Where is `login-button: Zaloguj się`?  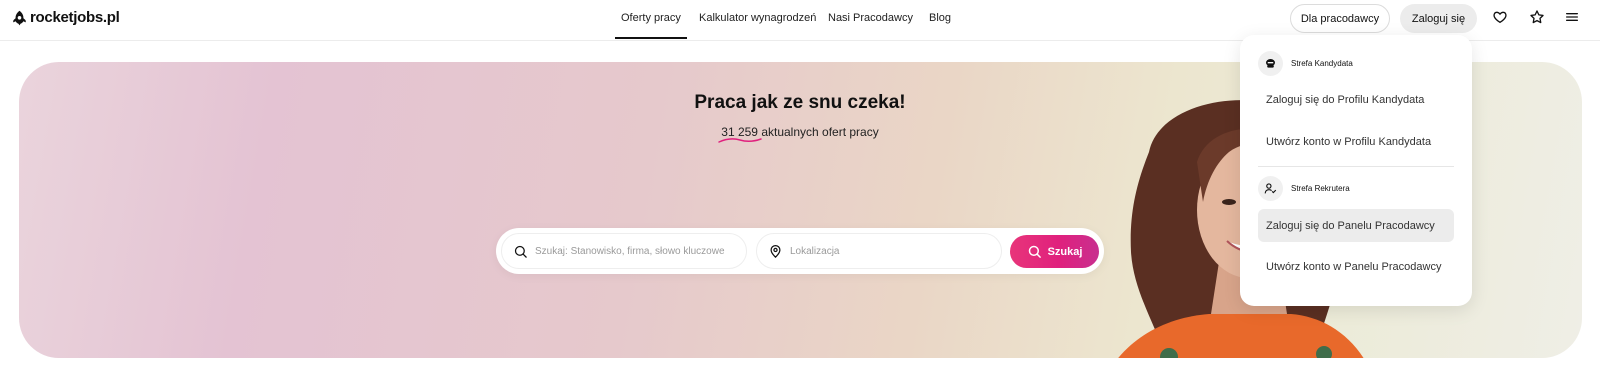 login-button: Zaloguj się is located at coordinates (1438, 18).